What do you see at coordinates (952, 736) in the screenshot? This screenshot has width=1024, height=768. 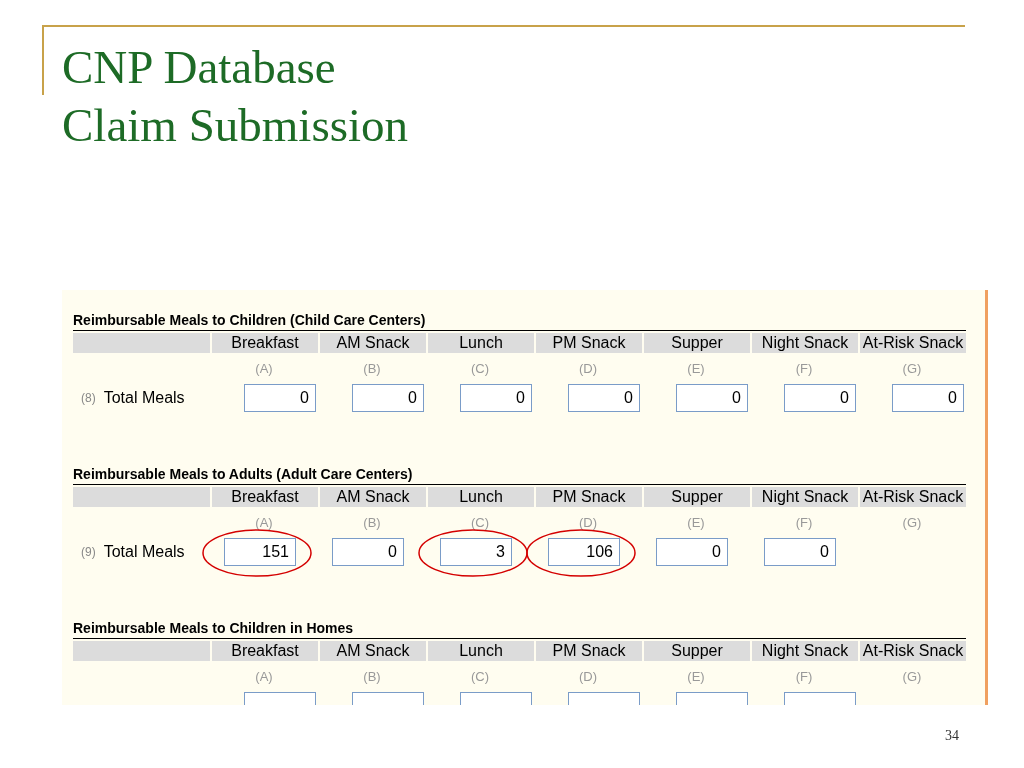 I see `page-number: 34` at bounding box center [952, 736].